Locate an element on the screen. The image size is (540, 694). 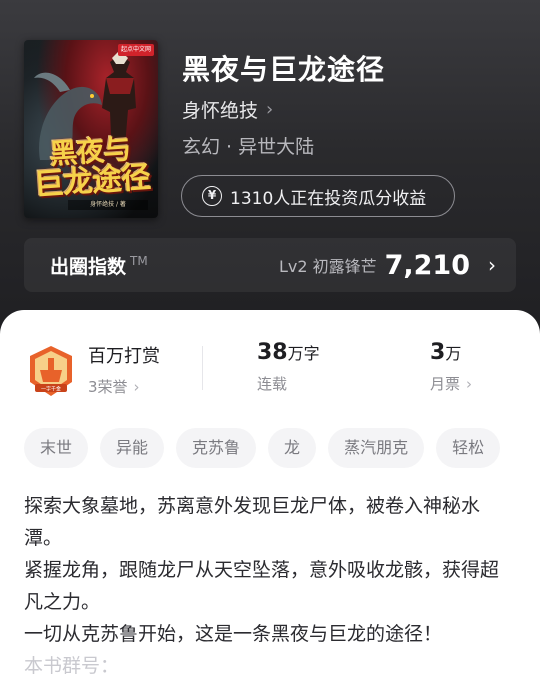
word-count-unit: 万字 is located at coordinates (303, 353).